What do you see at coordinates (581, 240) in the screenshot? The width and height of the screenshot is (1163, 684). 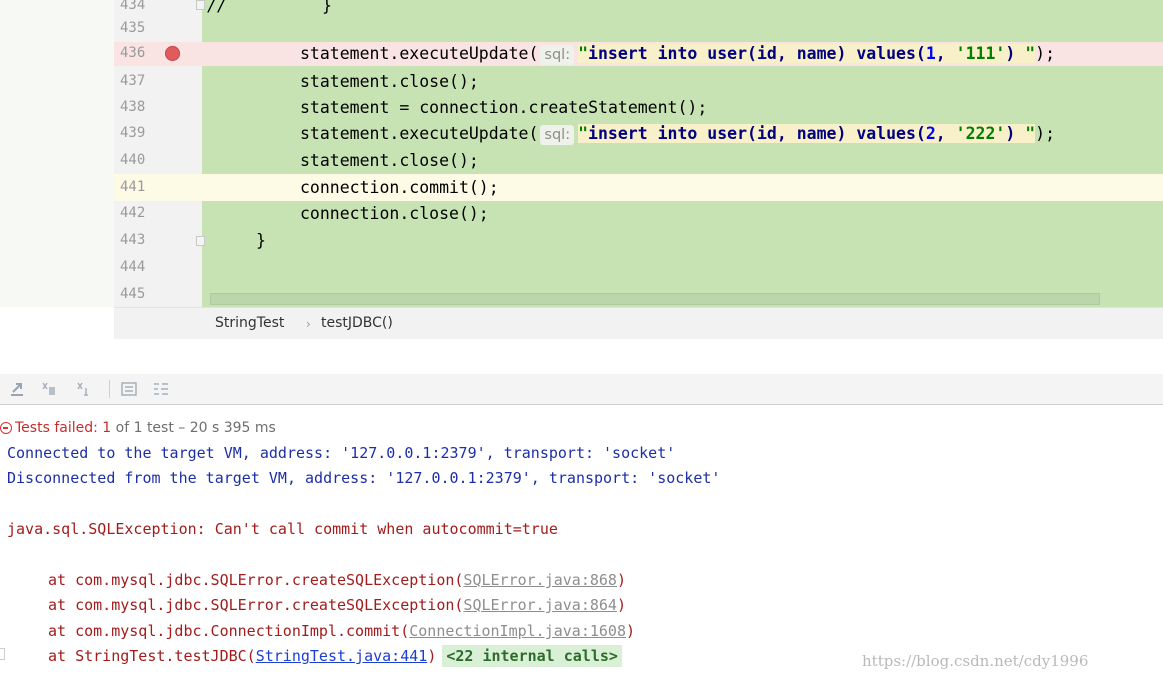 I see `code-line-443: 443 }` at bounding box center [581, 240].